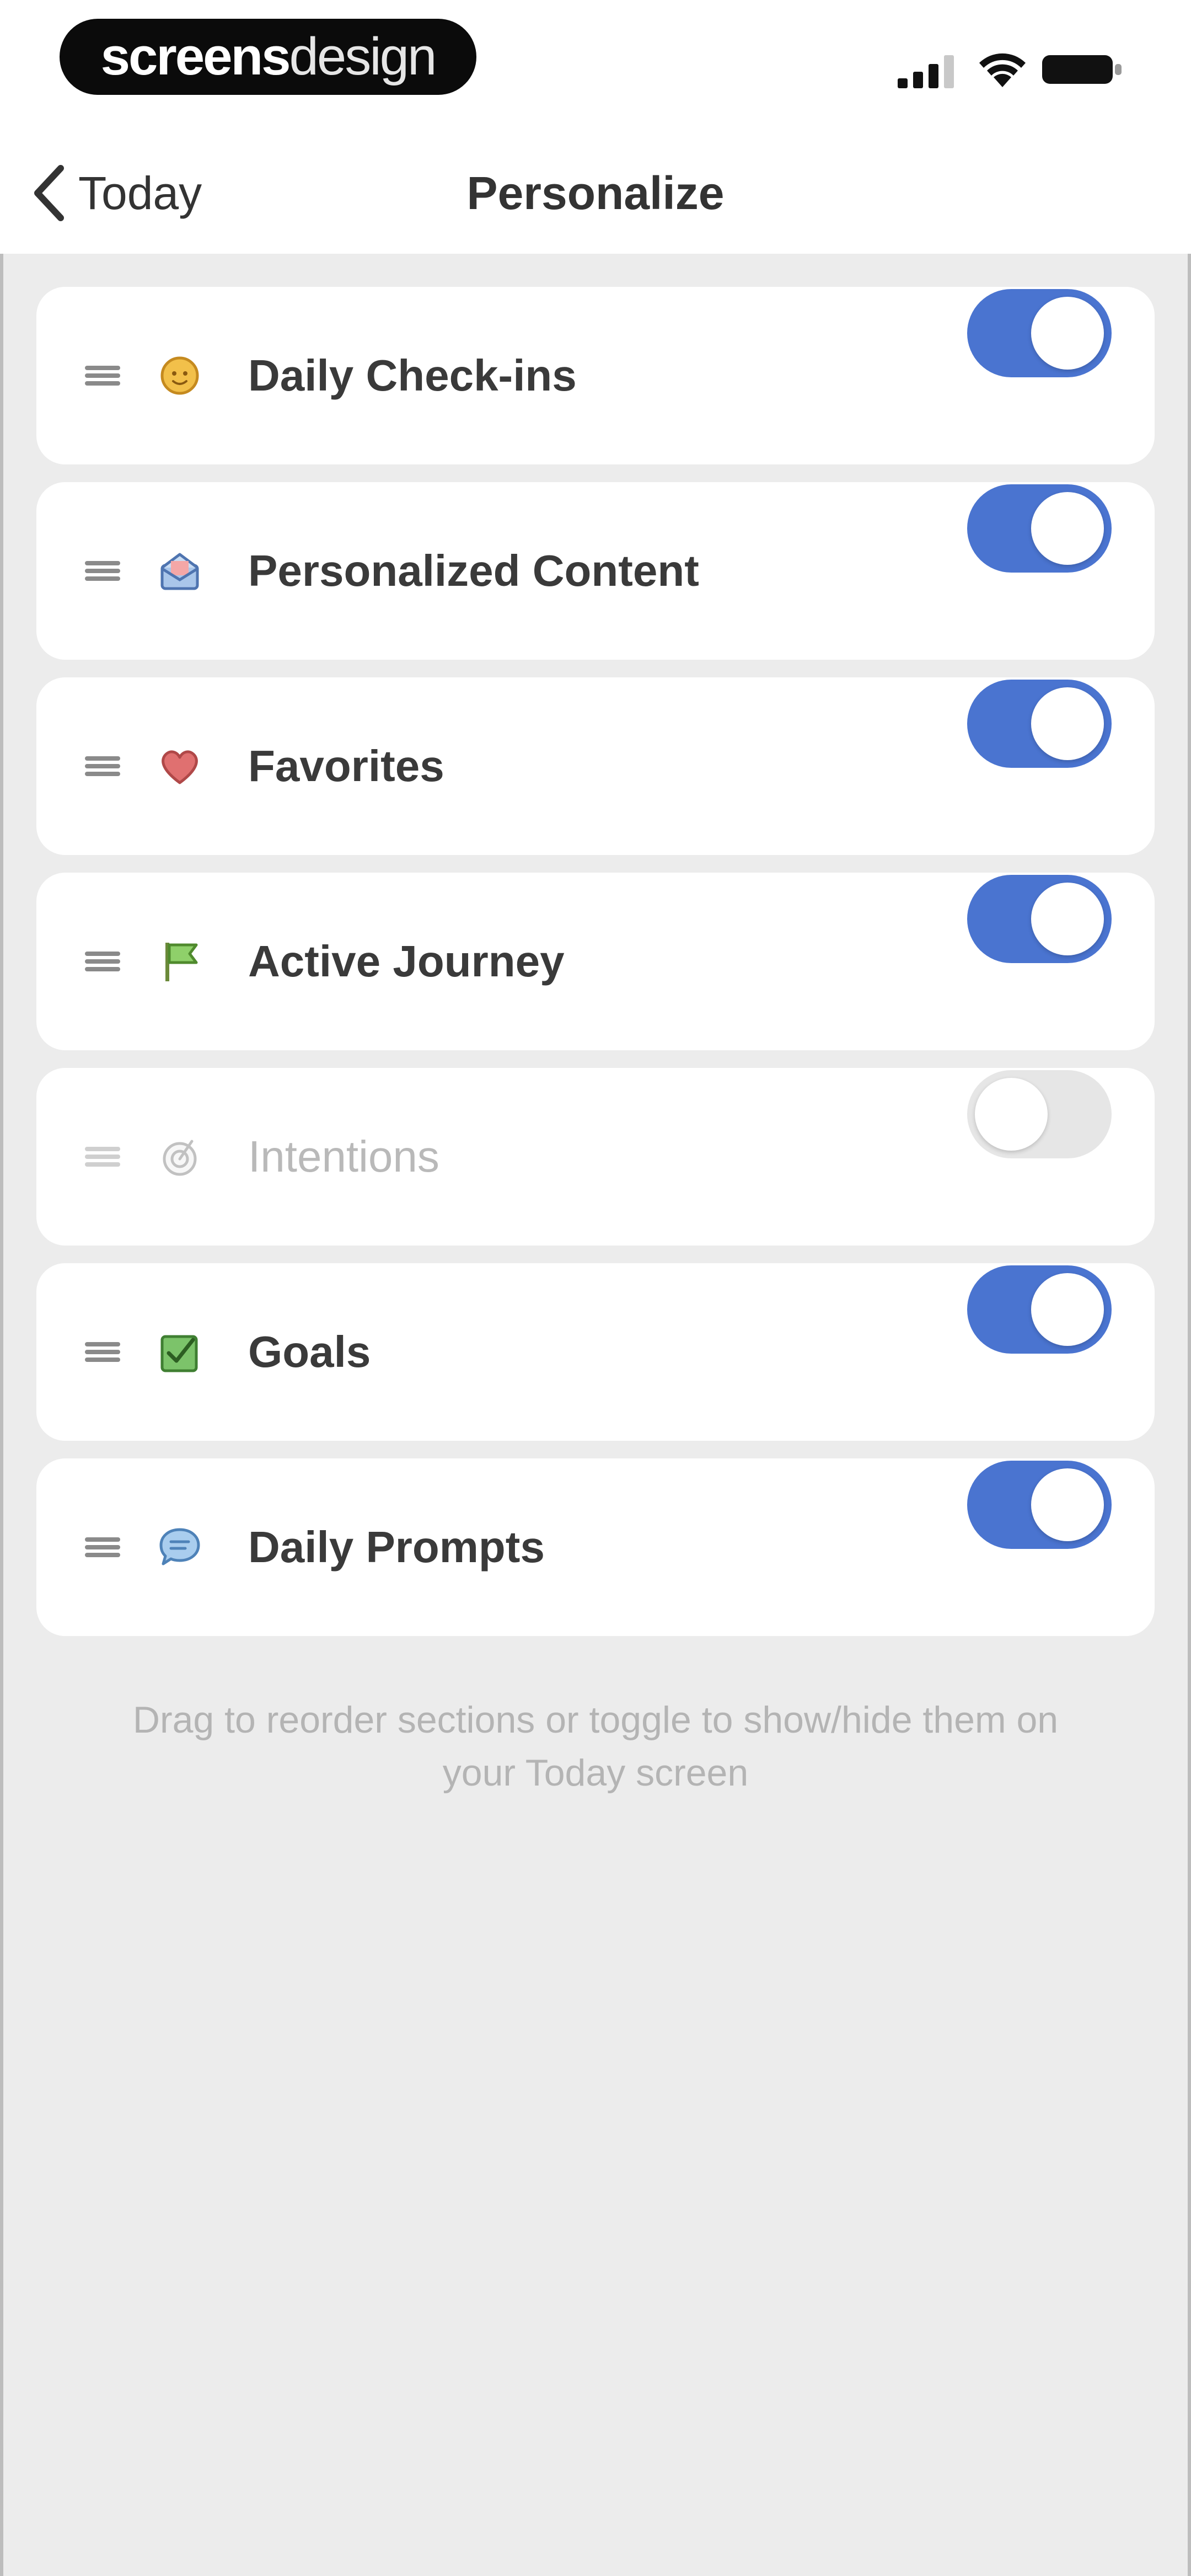  I want to click on brand-logo: screens design, so click(268, 57).